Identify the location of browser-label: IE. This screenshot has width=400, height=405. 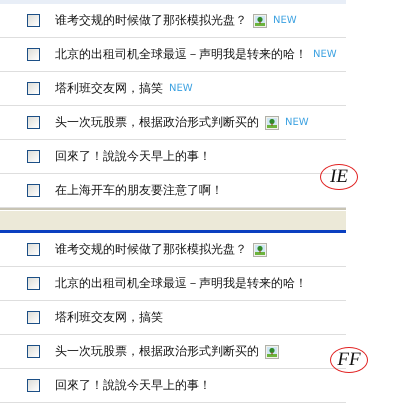
(339, 177).